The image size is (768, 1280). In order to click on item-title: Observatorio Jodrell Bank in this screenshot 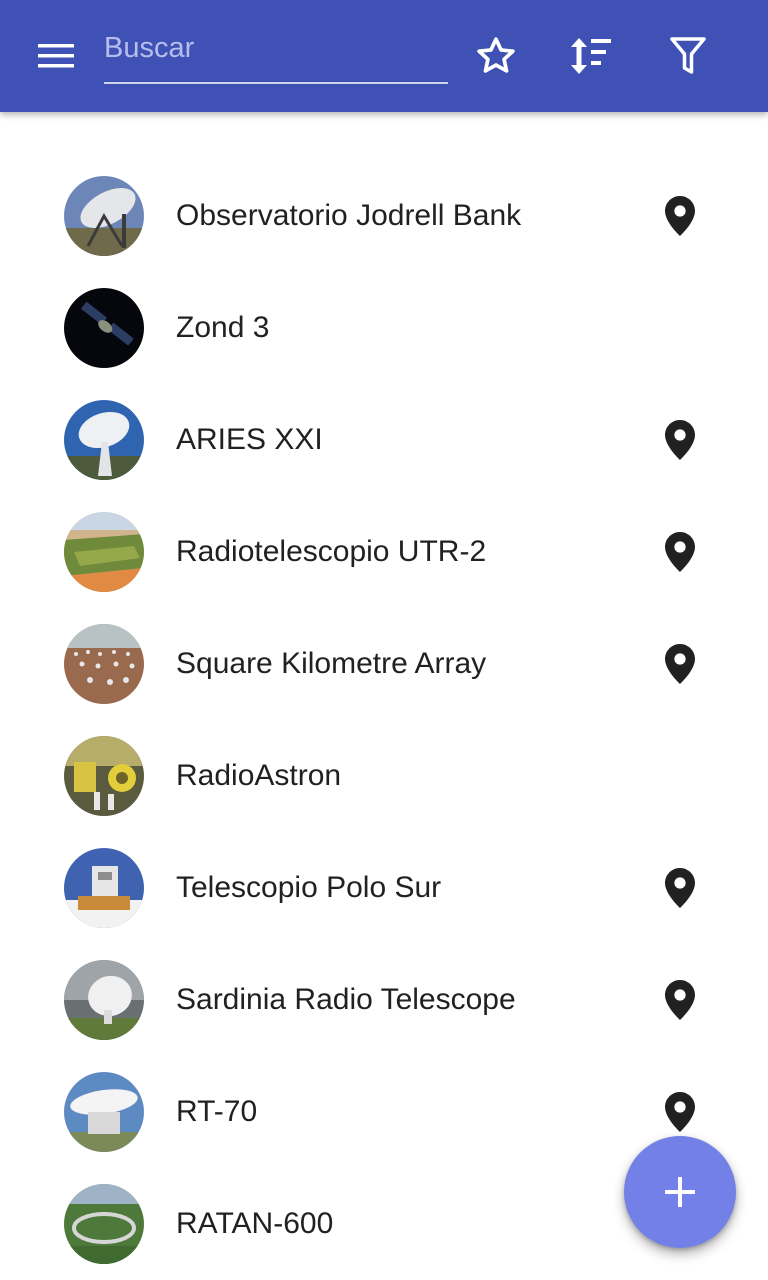, I will do `click(349, 215)`.